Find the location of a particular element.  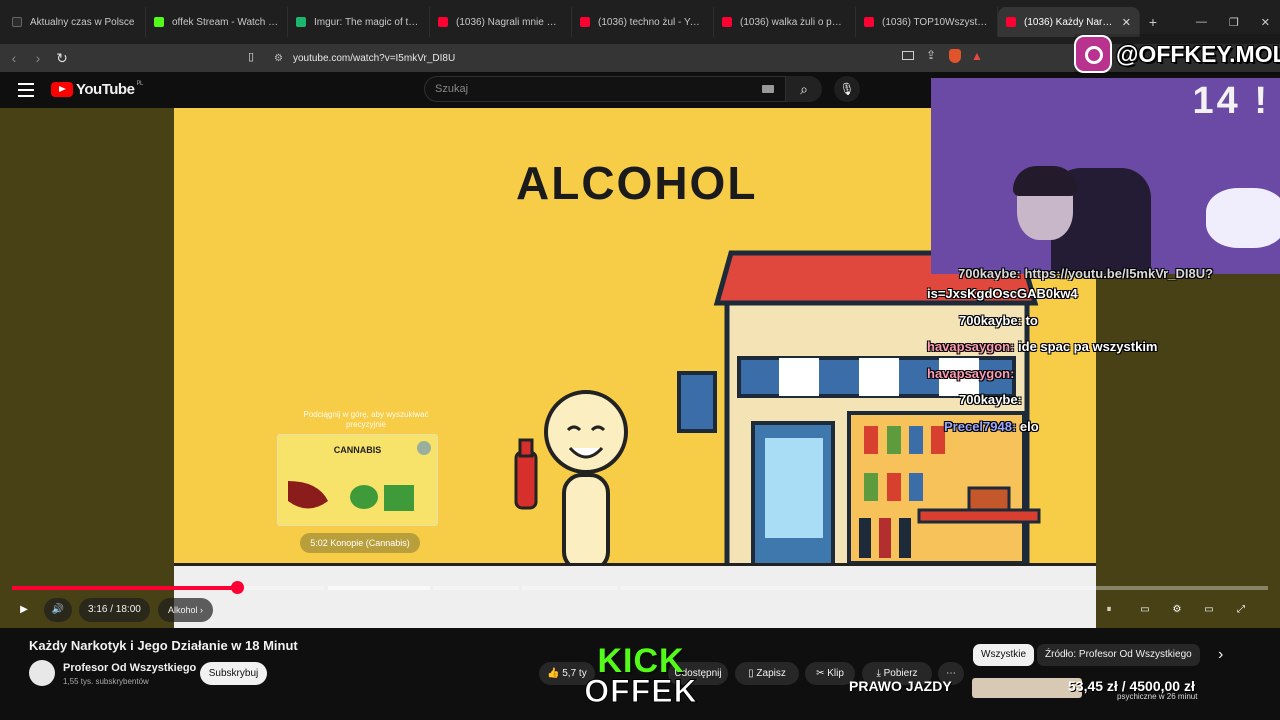

pause-icon: ⏸ is located at coordinates (1109, 609).